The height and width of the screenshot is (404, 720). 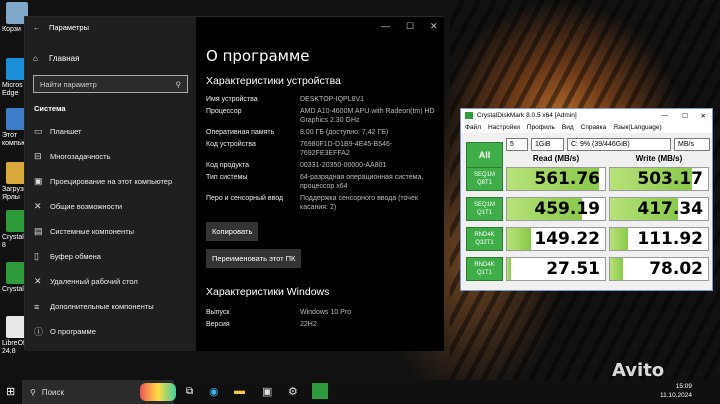 I want to click on sidebar-item-label: Многозадачность, so click(x=80, y=156).